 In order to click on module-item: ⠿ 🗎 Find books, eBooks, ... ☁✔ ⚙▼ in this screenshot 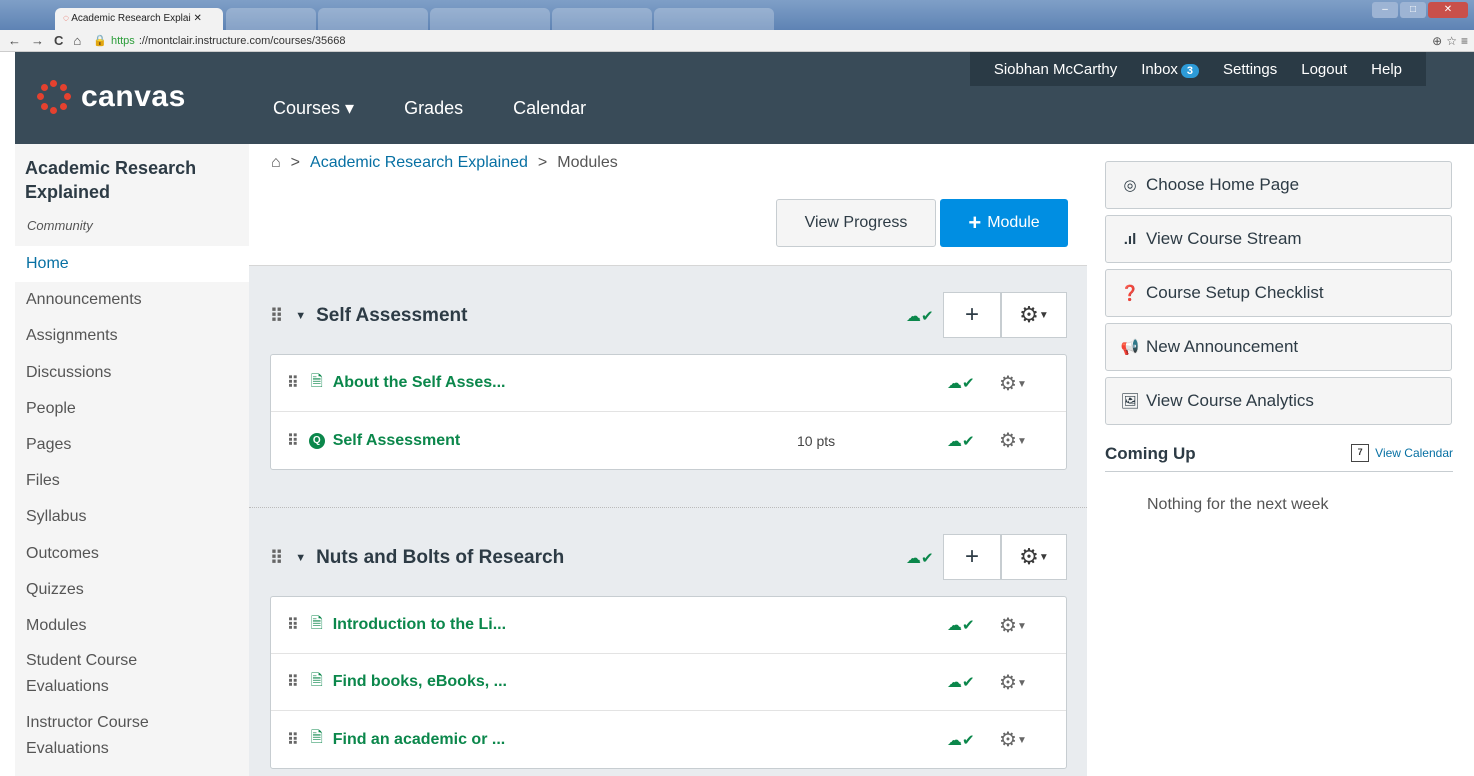, I will do `click(668, 682)`.